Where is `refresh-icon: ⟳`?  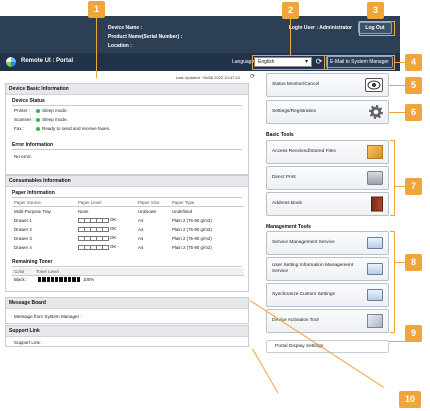
refresh-icon: ⟳ is located at coordinates (252, 76).